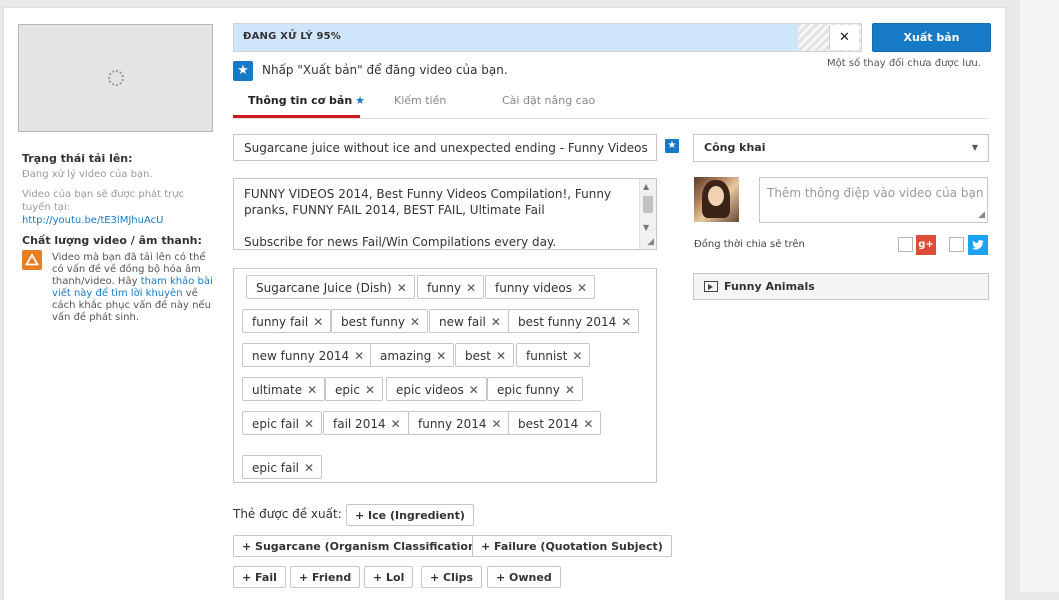 This screenshot has width=1059, height=600. Describe the element at coordinates (444, 288) in the screenshot. I see `tag-label: funny` at that location.